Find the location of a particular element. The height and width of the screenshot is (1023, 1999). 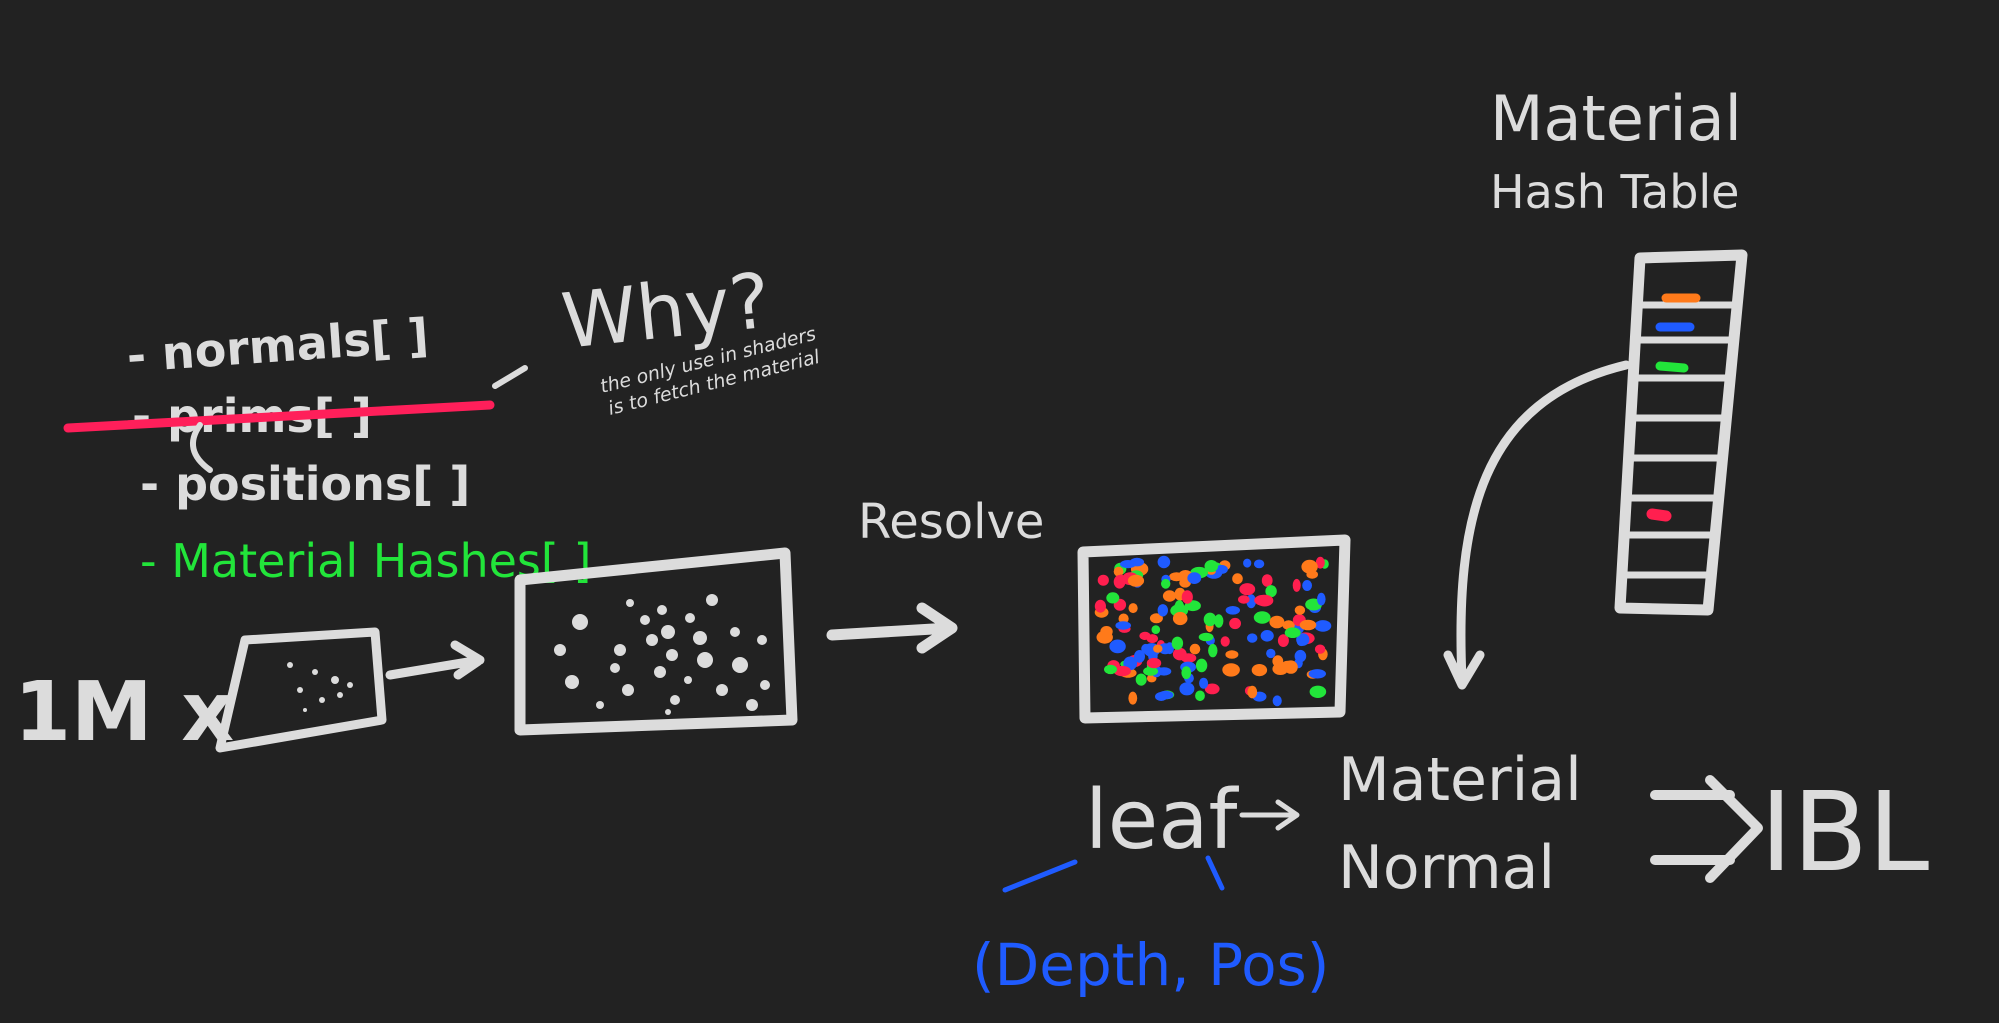

why-connector is located at coordinates (510, 377).